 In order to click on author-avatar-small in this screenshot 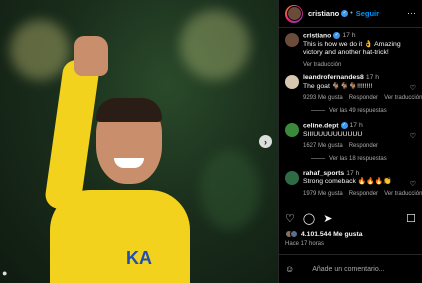, I will do `click(292, 40)`.